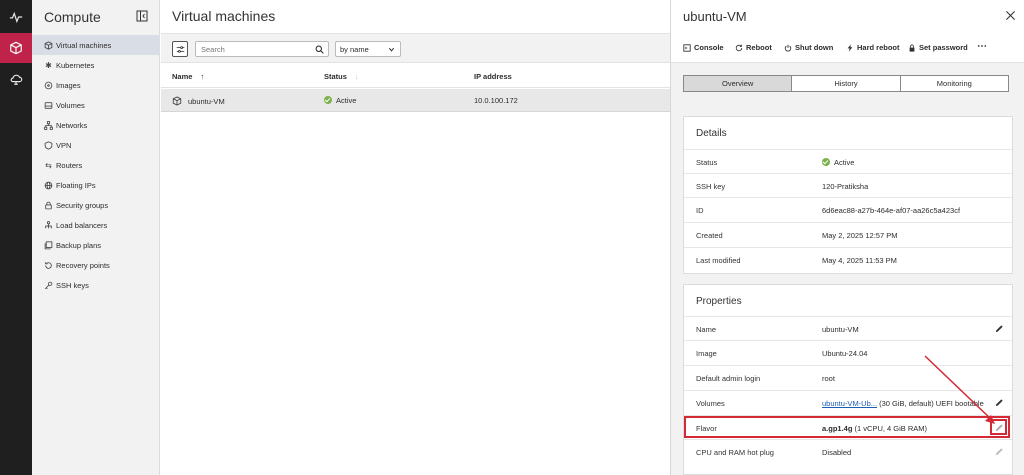 Image resolution: width=1024 pixels, height=475 pixels. What do you see at coordinates (16, 17) in the screenshot?
I see `activity-icon` at bounding box center [16, 17].